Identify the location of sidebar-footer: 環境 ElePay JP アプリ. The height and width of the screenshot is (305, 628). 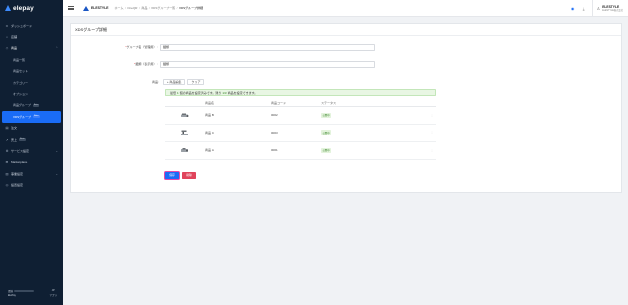
(32, 293).